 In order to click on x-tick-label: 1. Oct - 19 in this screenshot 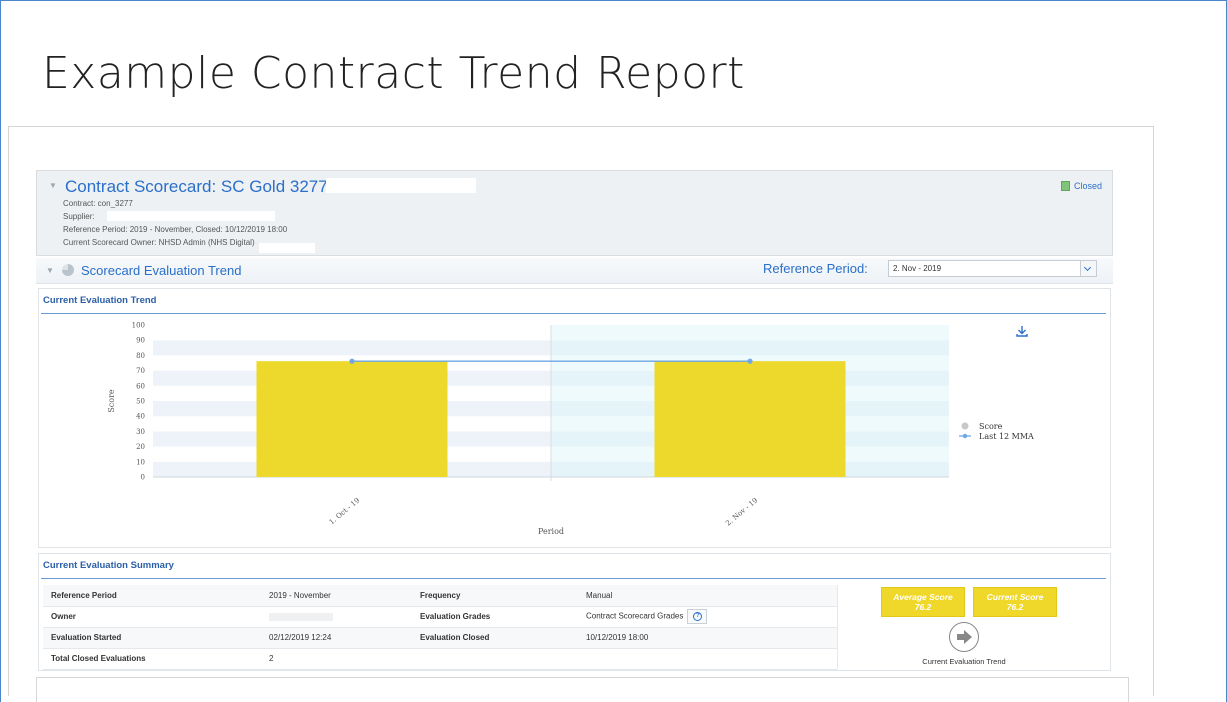, I will do `click(345, 511)`.